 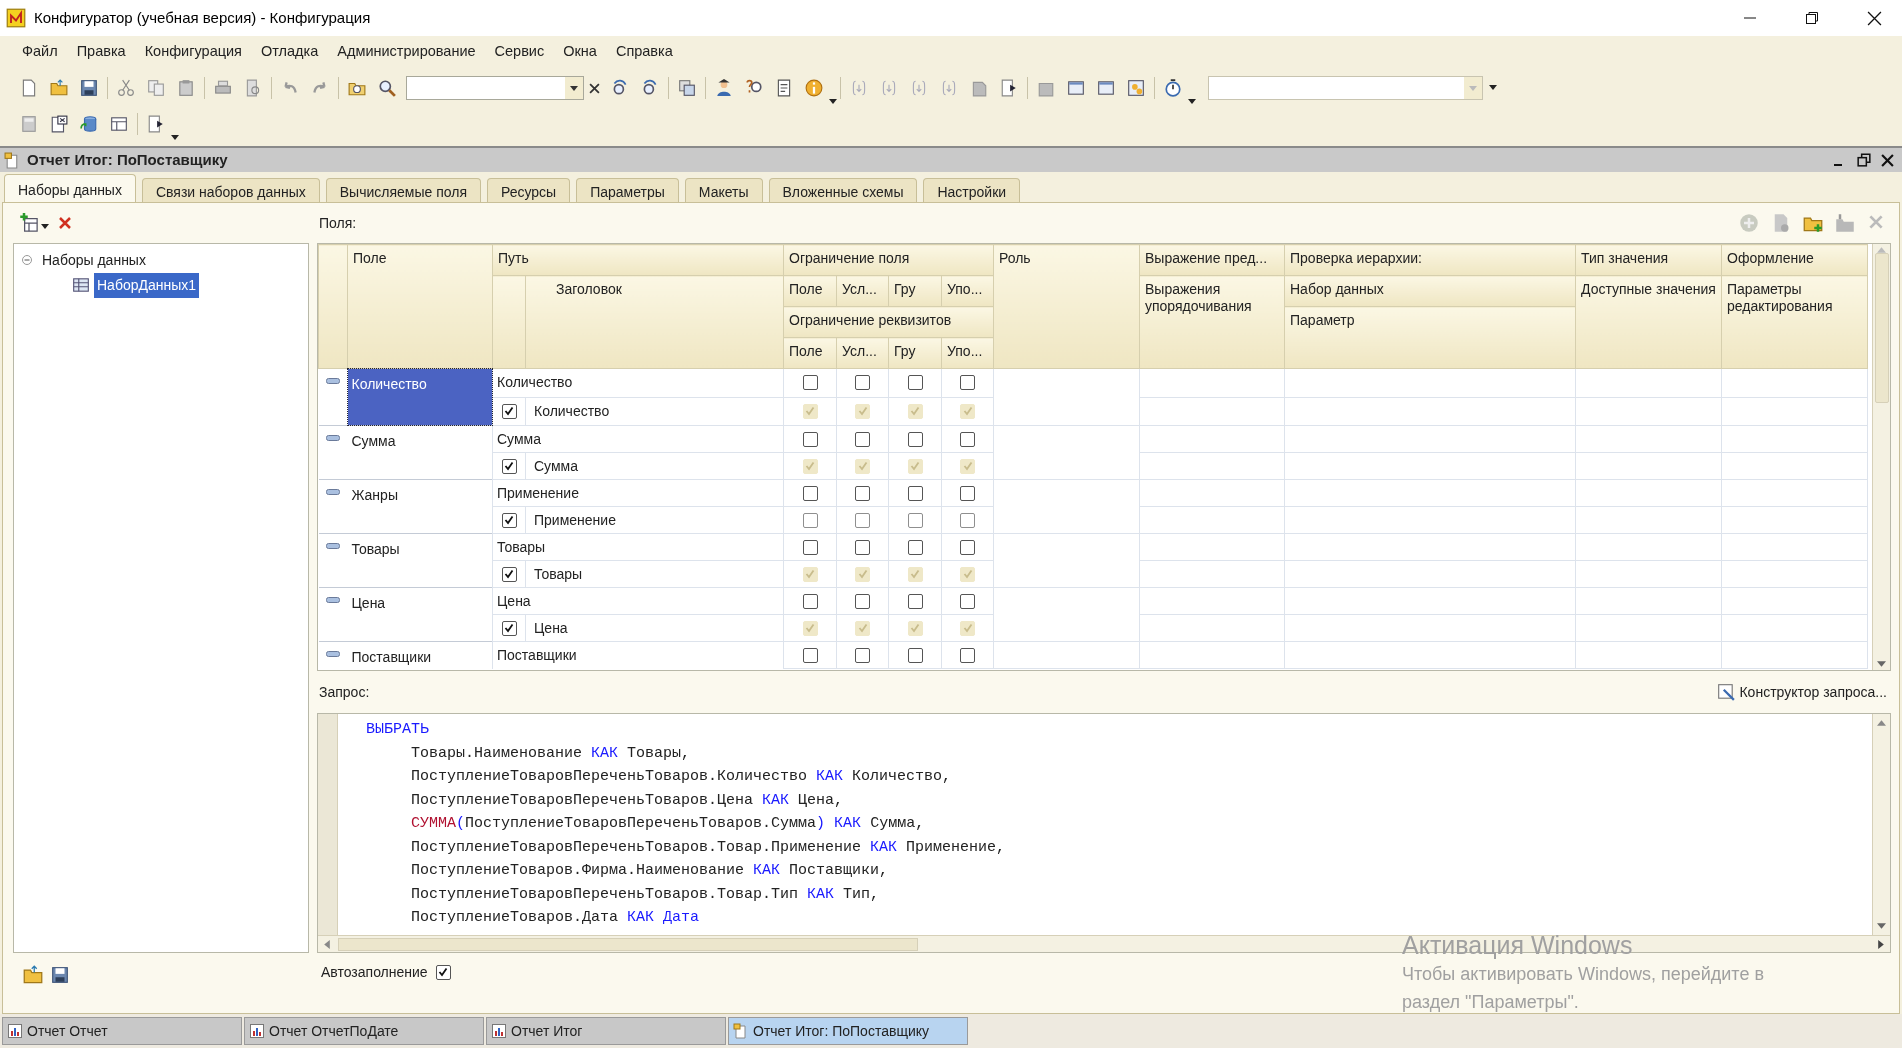 What do you see at coordinates (843, 190) in the screenshot?
I see `tab: Вложенные схемы` at bounding box center [843, 190].